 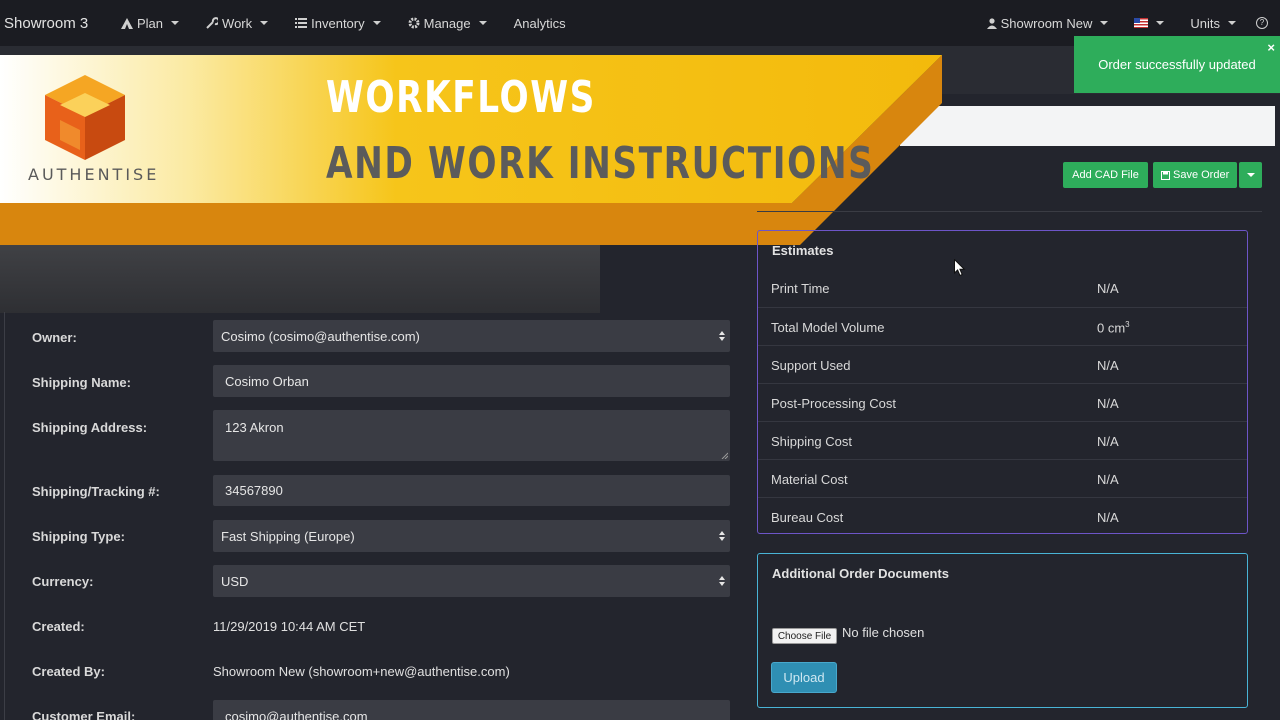 I want to click on language-menu, so click(x=1149, y=23).